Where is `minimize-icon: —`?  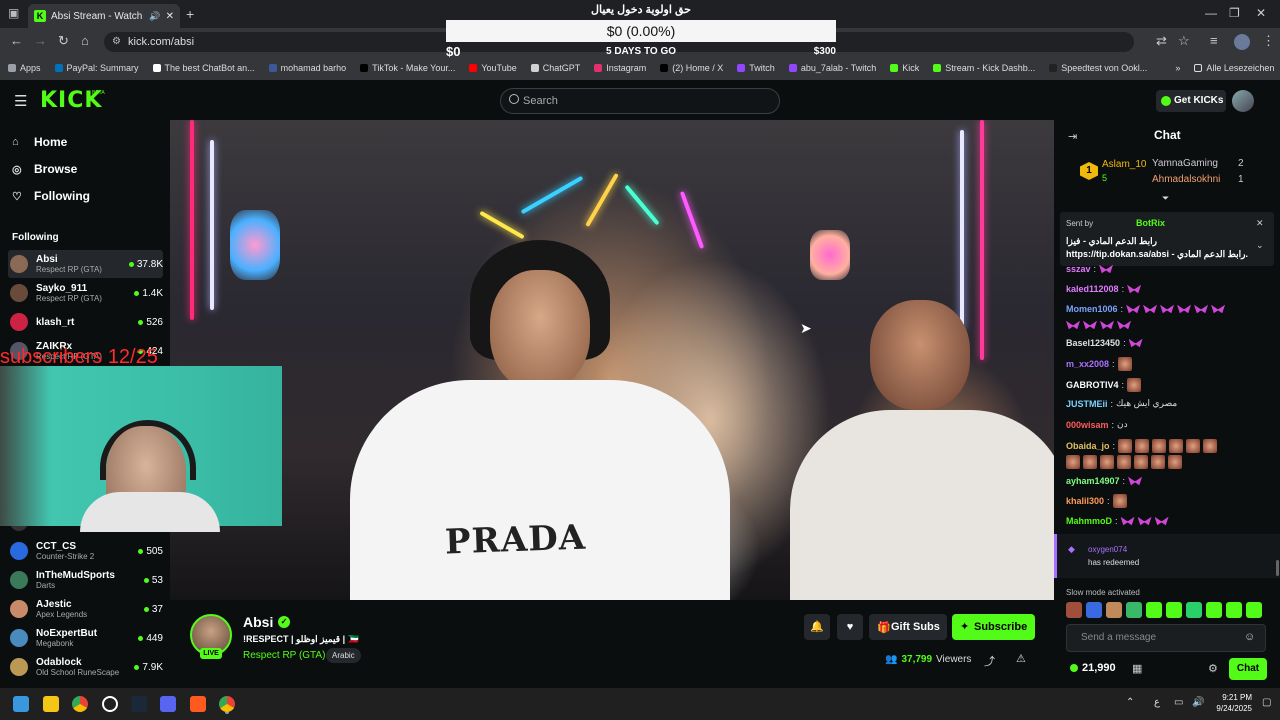 minimize-icon: — is located at coordinates (1211, 13).